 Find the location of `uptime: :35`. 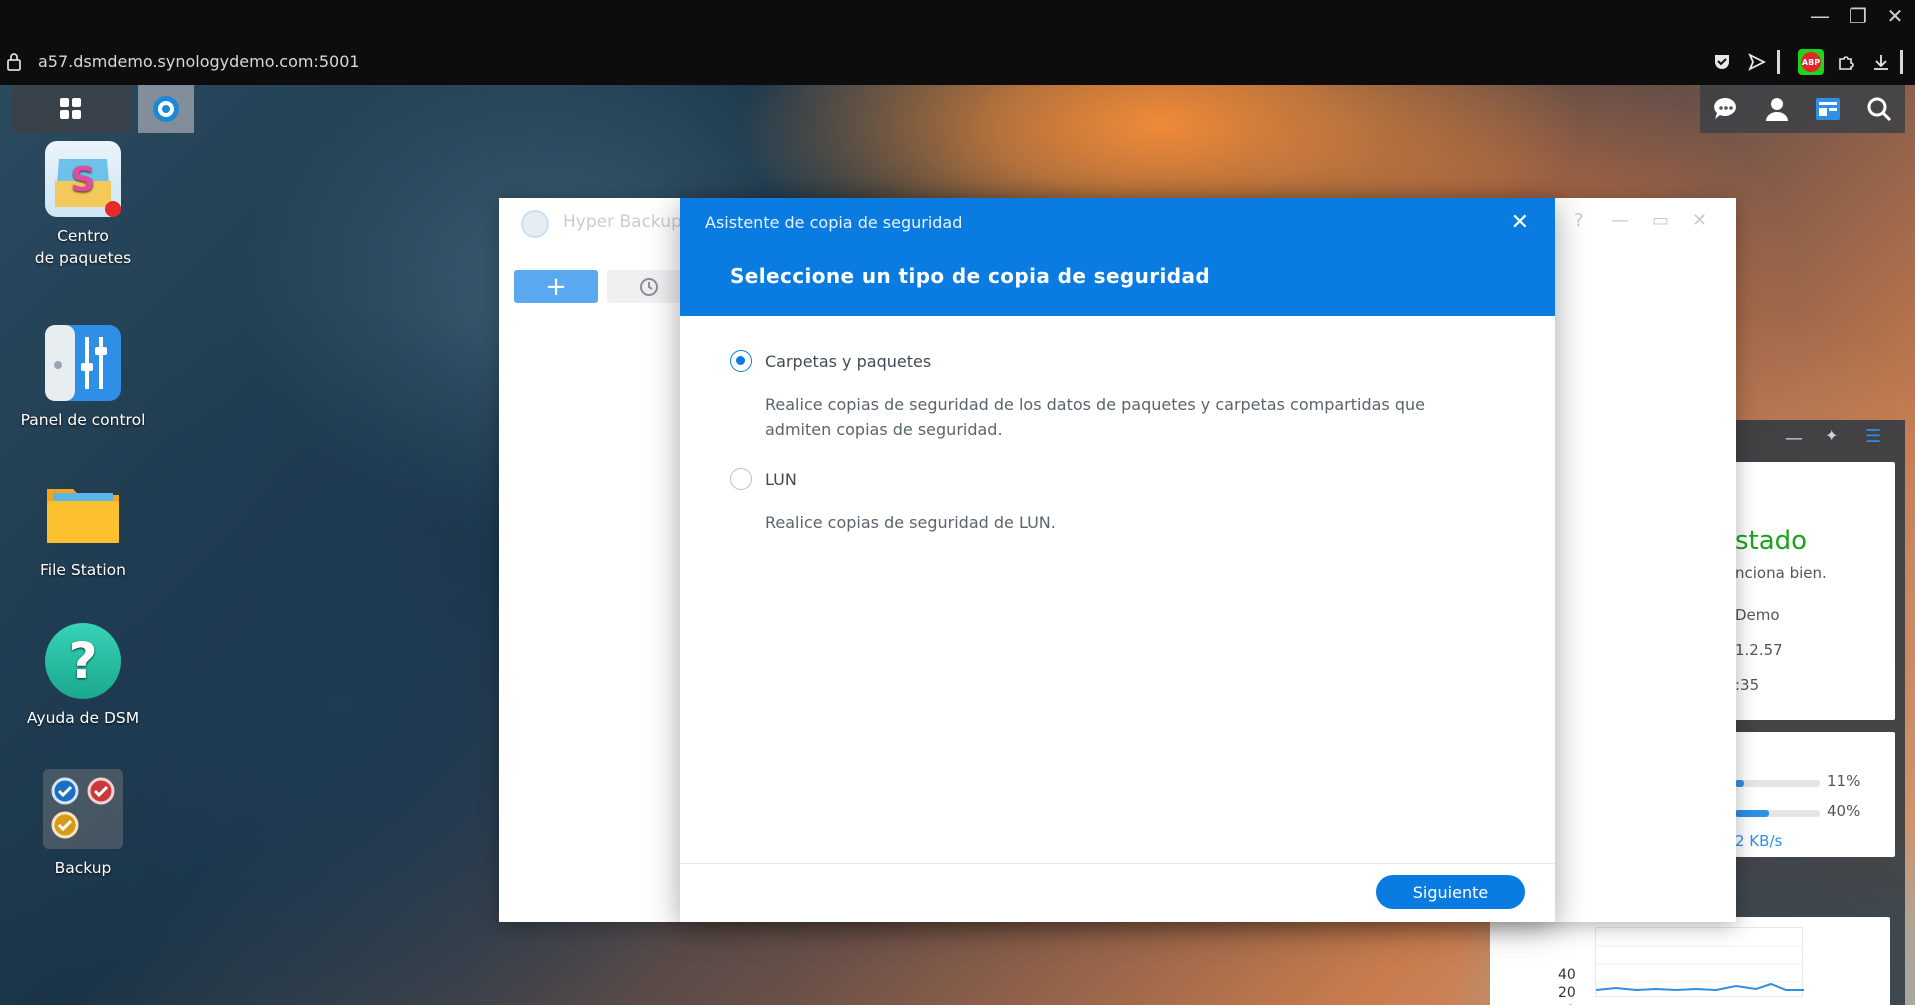

uptime: :35 is located at coordinates (1747, 685).